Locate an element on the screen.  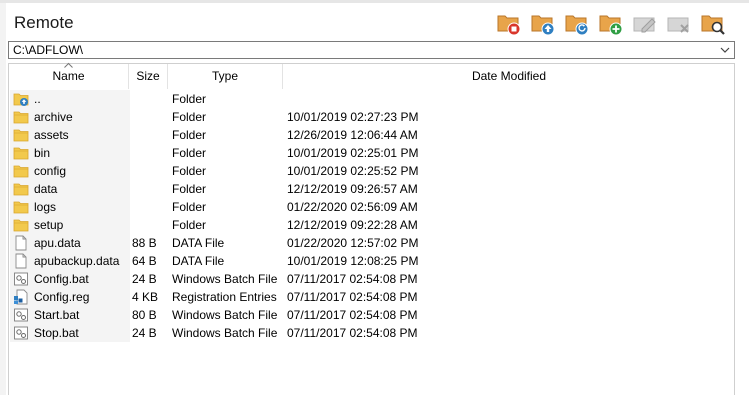
table-row: bin Folder 10/01/2019 02:25:01 PM is located at coordinates (371, 153).